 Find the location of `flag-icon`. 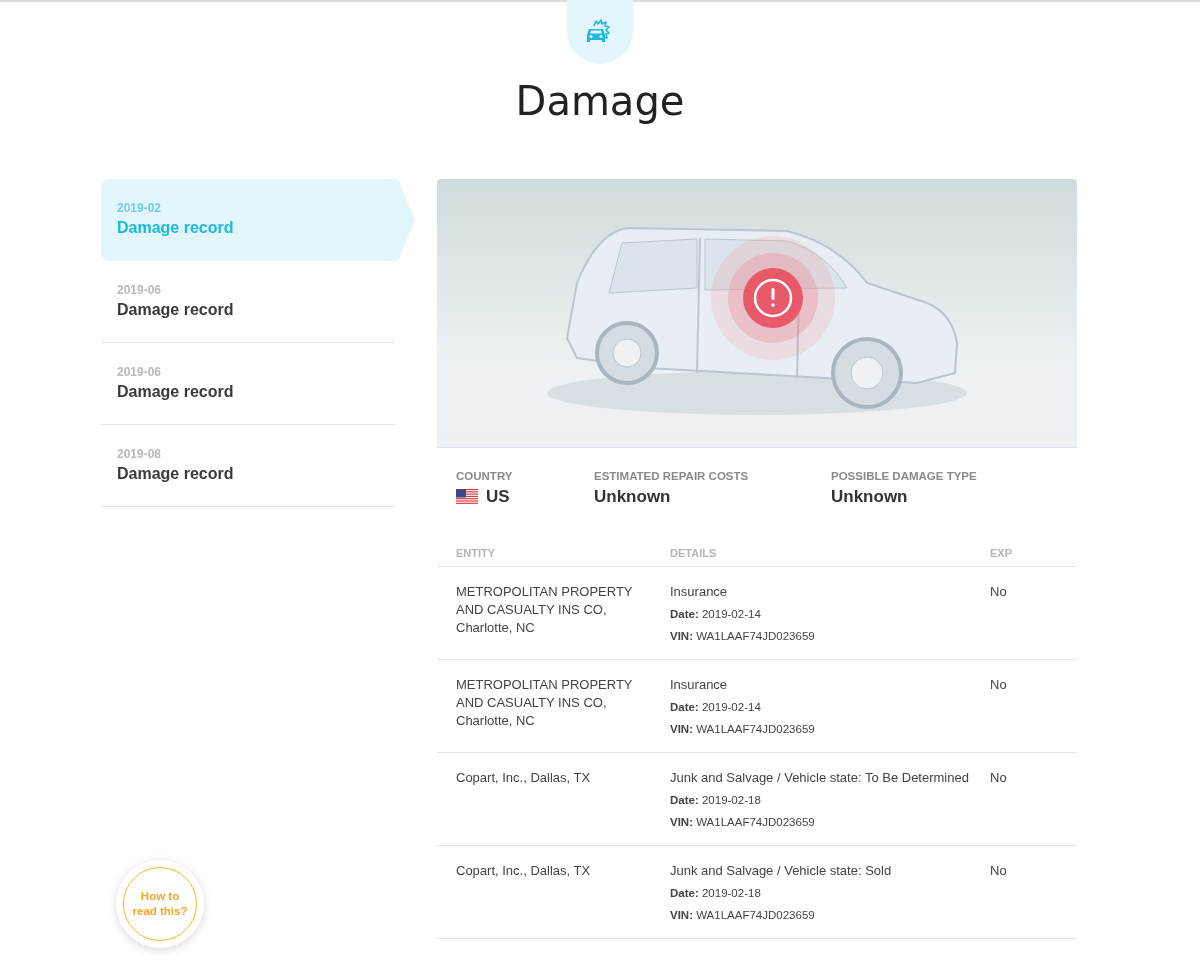

flag-icon is located at coordinates (467, 497).